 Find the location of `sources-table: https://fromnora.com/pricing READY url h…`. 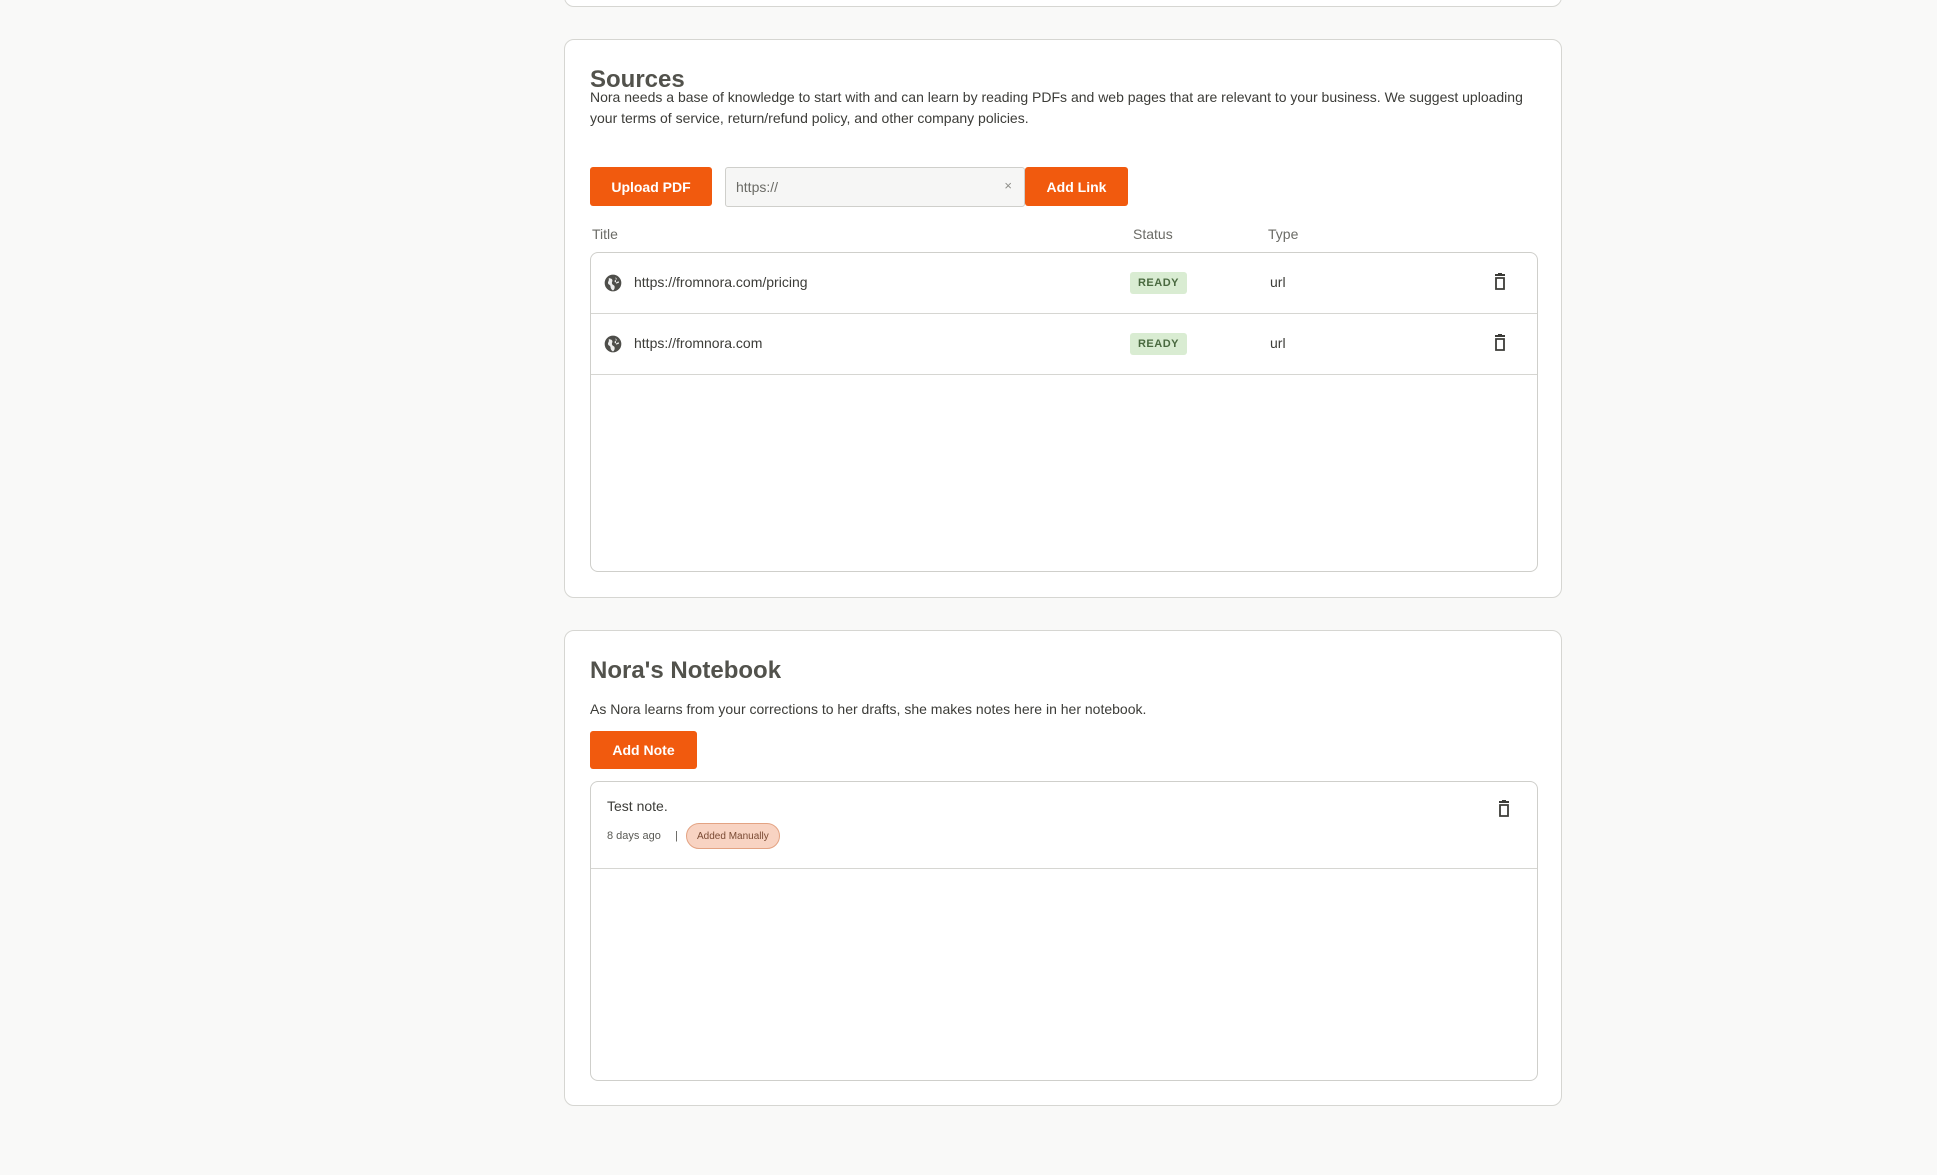

sources-table: https://fromnora.com/pricing READY url h… is located at coordinates (1064, 412).